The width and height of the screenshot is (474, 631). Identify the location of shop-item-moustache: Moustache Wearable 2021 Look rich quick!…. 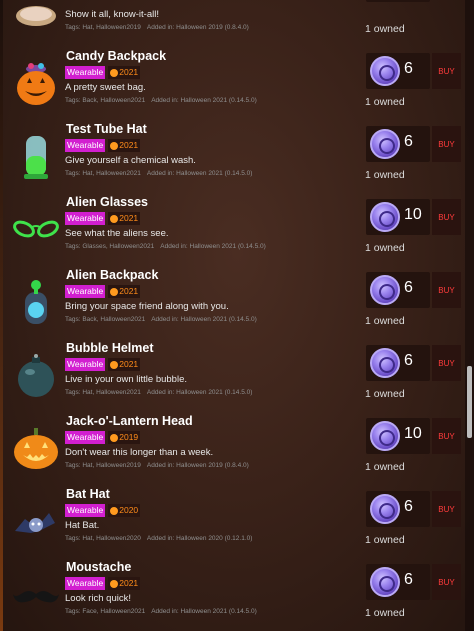
(232, 594).